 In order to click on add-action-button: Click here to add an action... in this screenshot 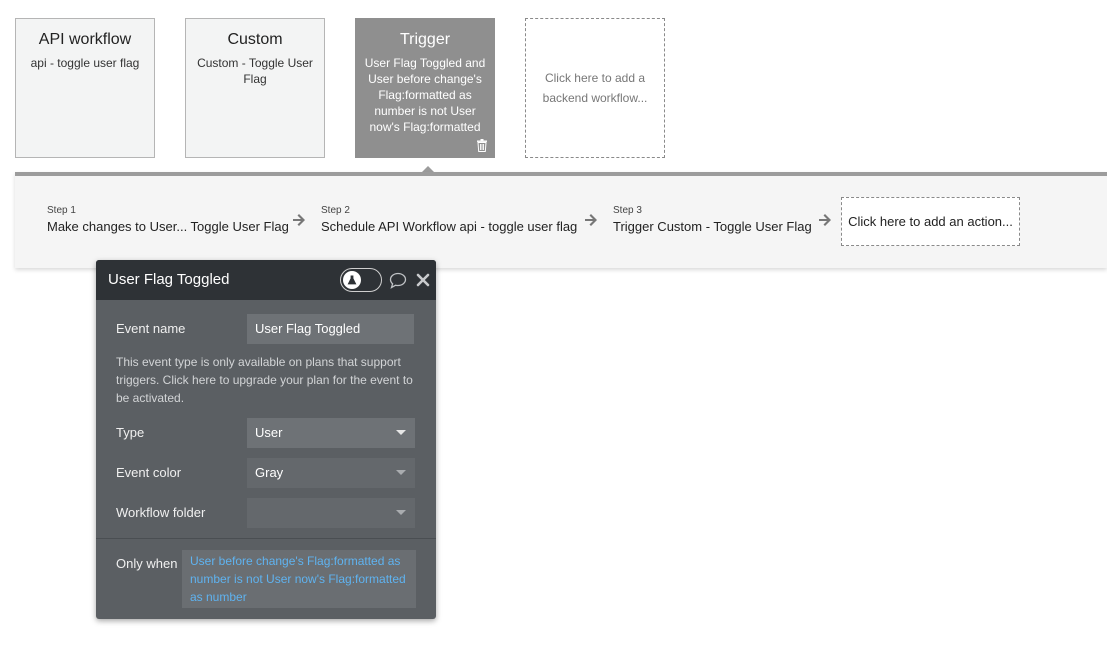, I will do `click(930, 221)`.